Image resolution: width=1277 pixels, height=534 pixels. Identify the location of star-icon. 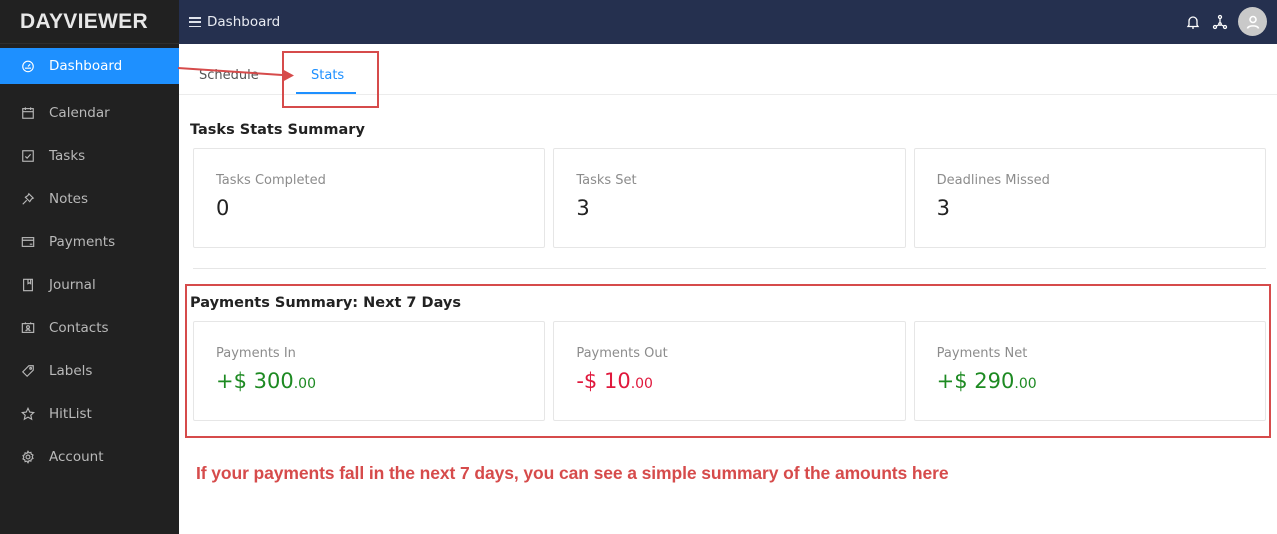
(28, 413).